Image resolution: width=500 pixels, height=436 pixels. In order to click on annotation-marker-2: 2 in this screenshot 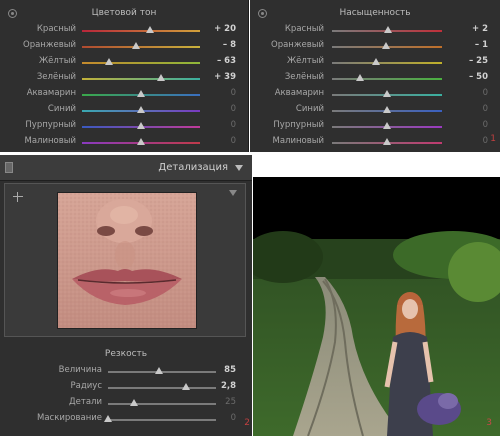, I will do `click(247, 423)`.